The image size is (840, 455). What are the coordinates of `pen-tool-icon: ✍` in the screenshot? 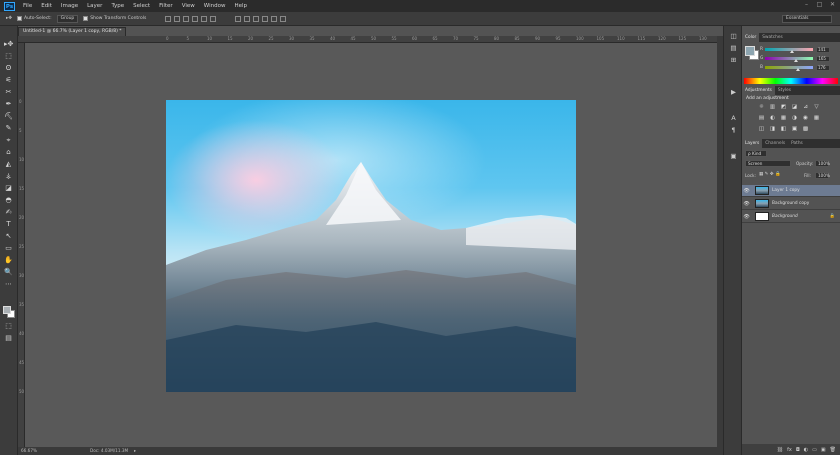 It's located at (8, 212).